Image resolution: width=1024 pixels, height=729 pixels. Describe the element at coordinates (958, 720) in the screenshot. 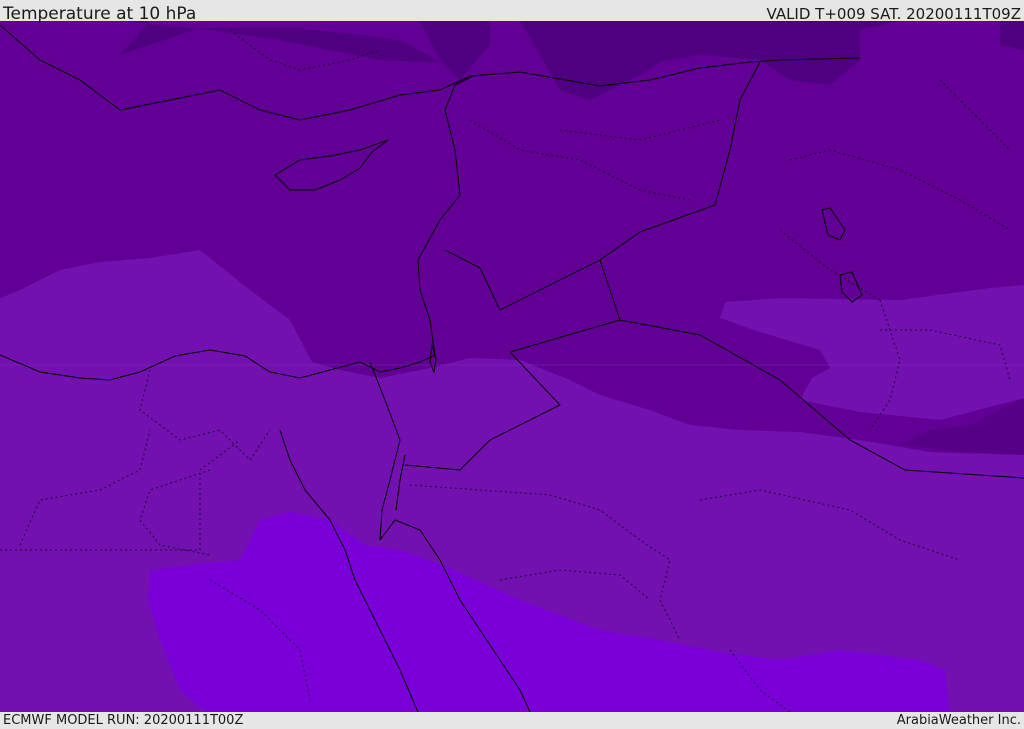

I see `credit-label: ArabiaWeather Inc.` at that location.